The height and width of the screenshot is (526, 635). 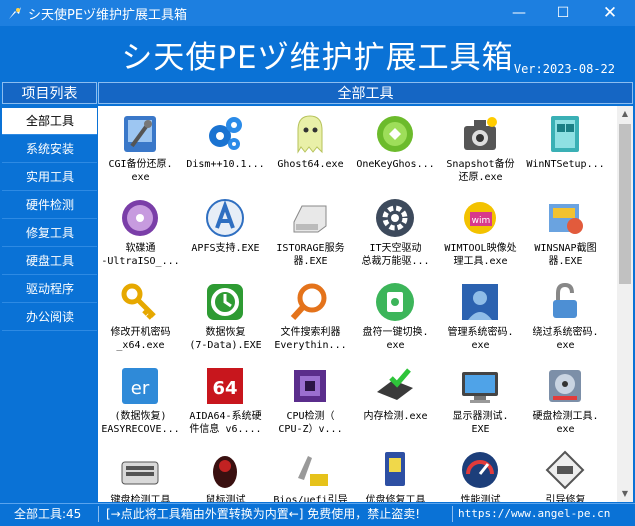 I want to click on mouse-icon, so click(x=225, y=472).